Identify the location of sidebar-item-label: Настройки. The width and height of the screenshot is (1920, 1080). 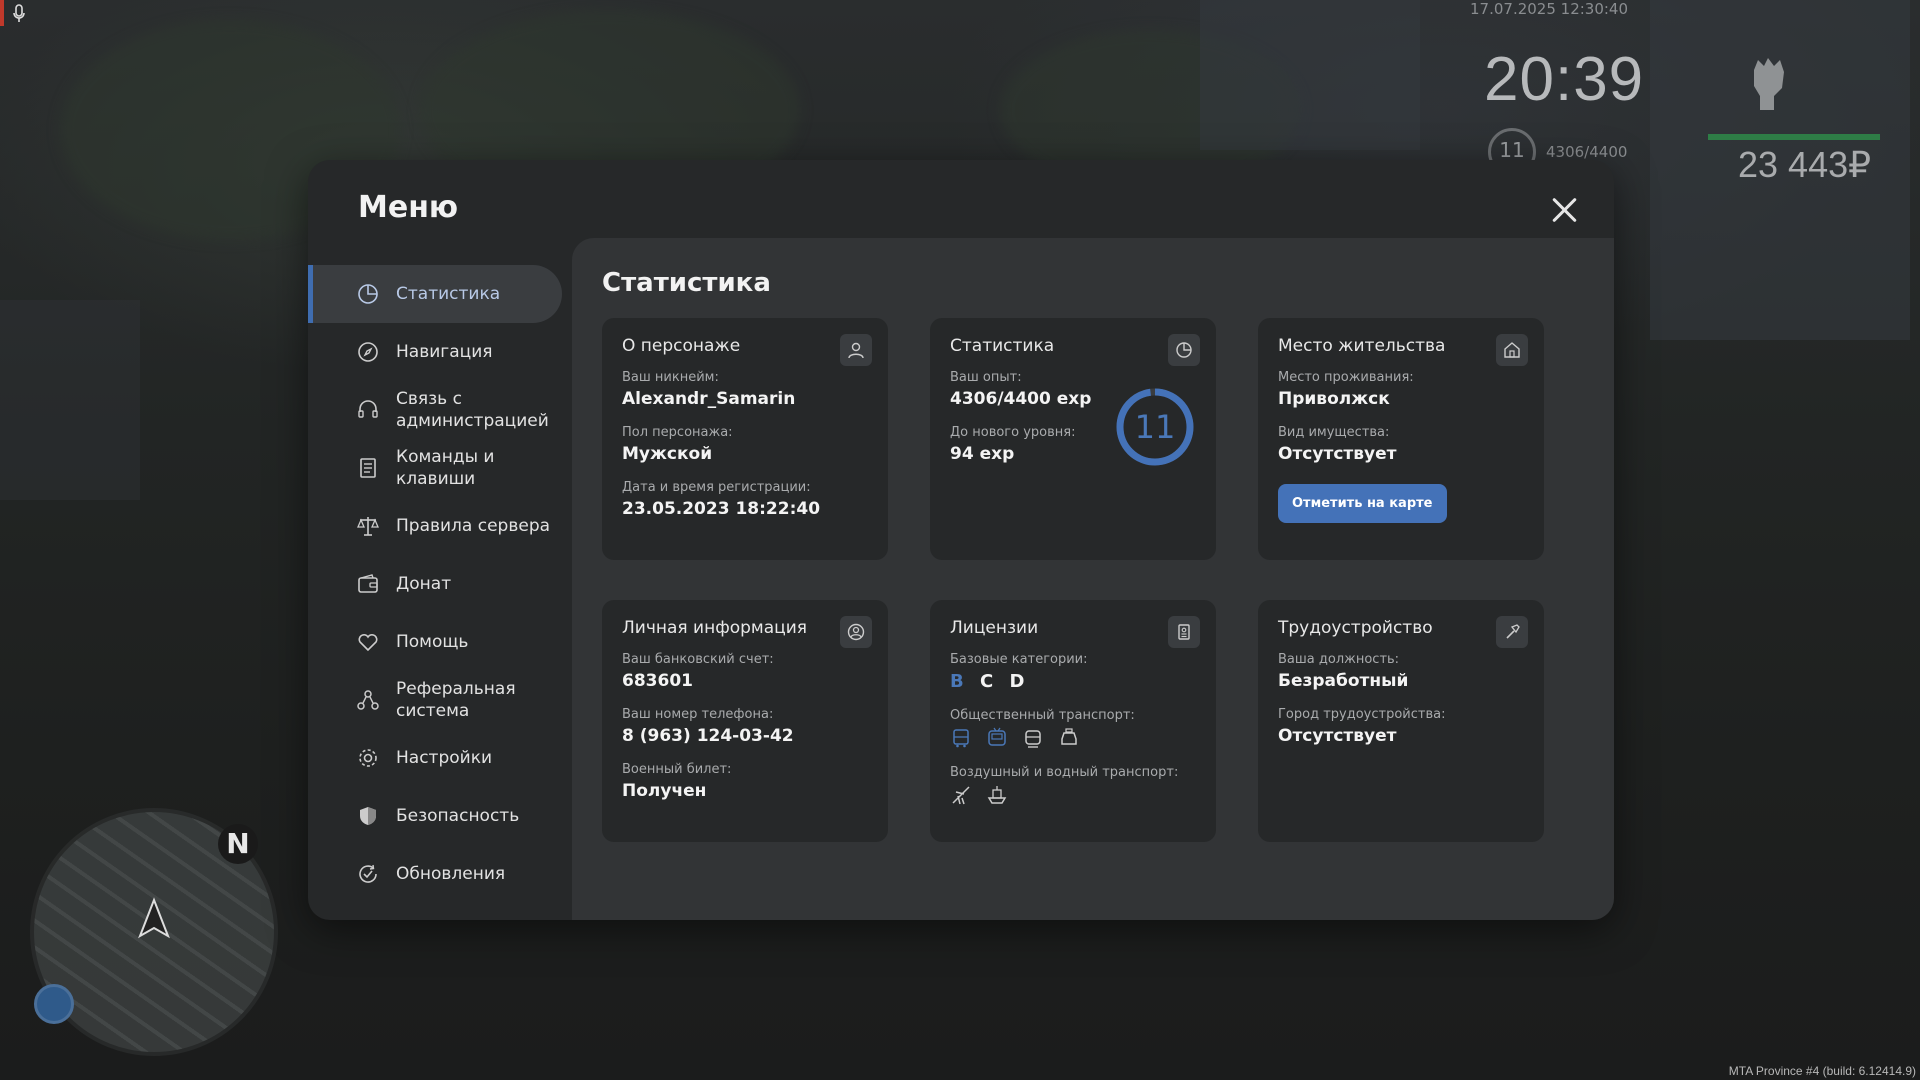
(444, 758).